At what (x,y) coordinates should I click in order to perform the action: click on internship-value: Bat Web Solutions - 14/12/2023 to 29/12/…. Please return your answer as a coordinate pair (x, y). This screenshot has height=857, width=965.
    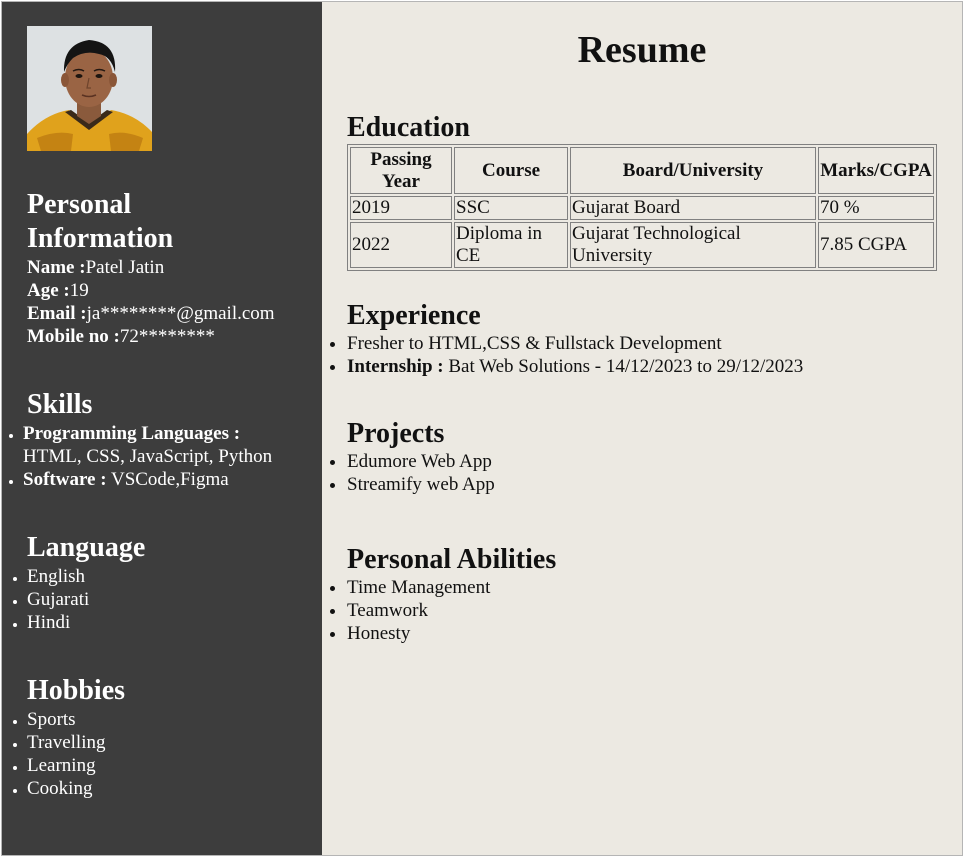
    Looking at the image, I should click on (626, 366).